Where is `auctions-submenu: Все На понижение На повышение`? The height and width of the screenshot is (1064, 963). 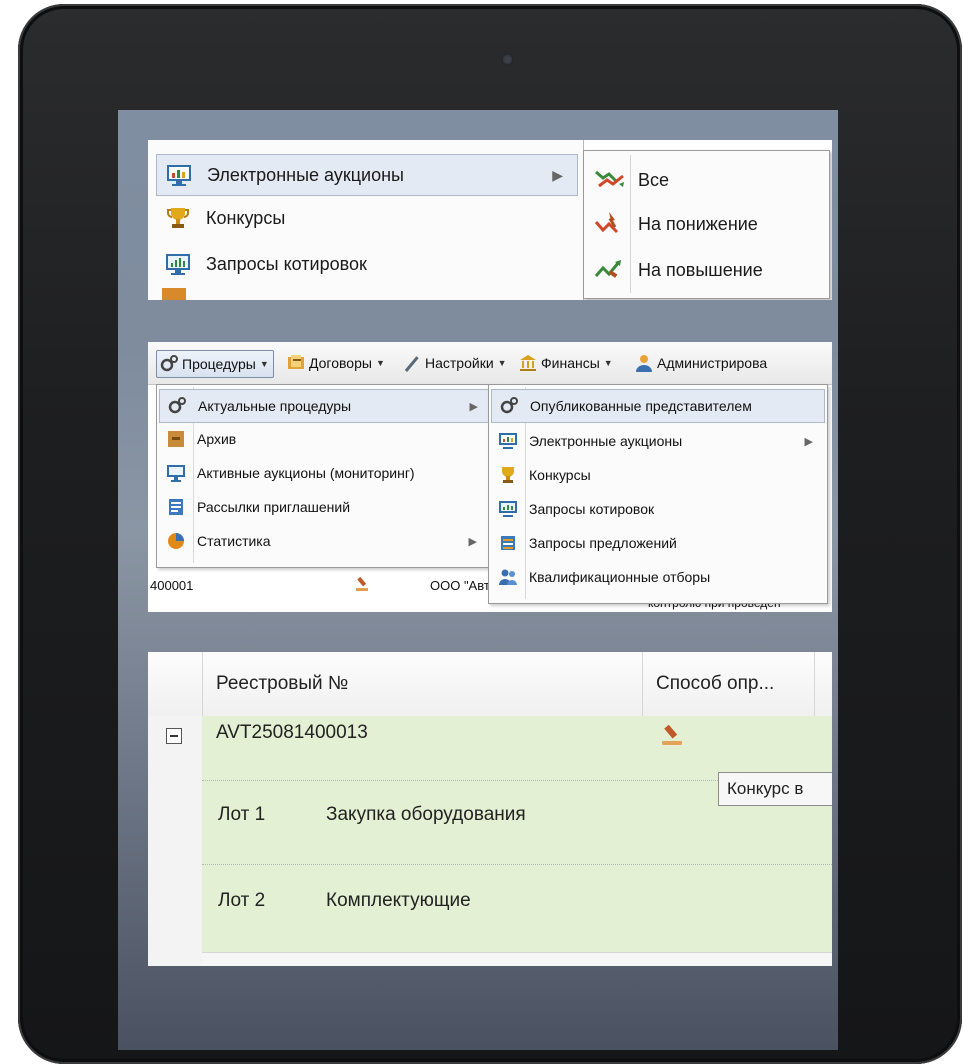 auctions-submenu: Все На понижение На повышение is located at coordinates (706, 224).